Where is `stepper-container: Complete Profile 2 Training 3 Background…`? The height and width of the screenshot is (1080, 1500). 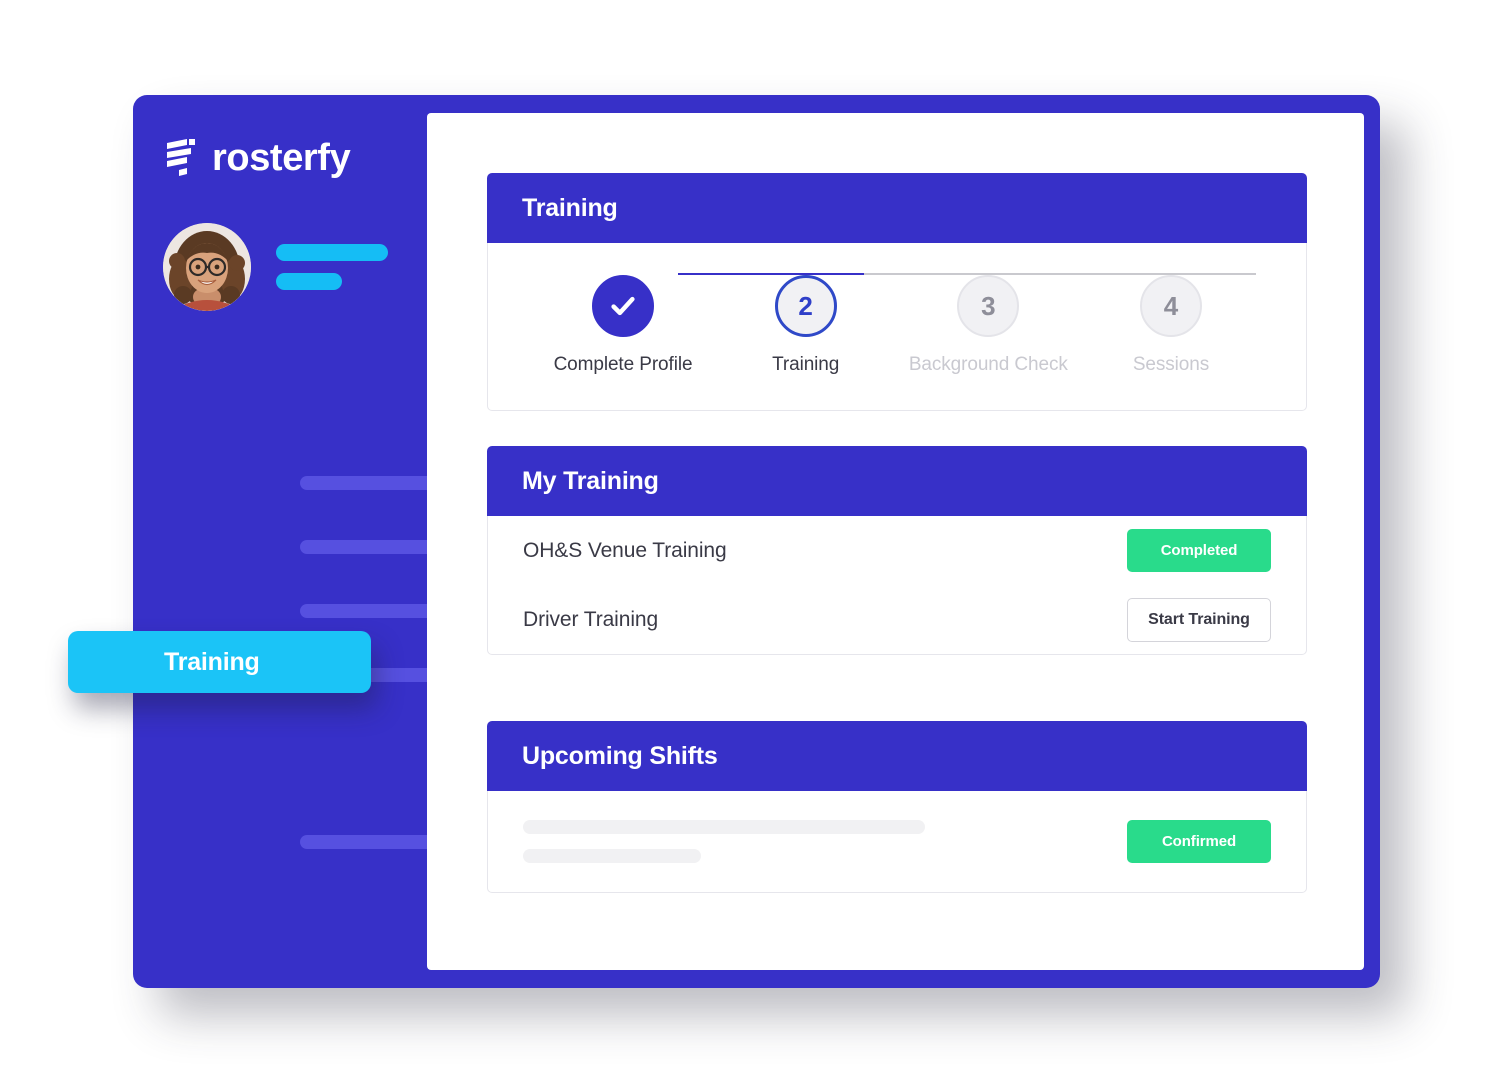
stepper-container: Complete Profile 2 Training 3 Background… is located at coordinates (897, 327).